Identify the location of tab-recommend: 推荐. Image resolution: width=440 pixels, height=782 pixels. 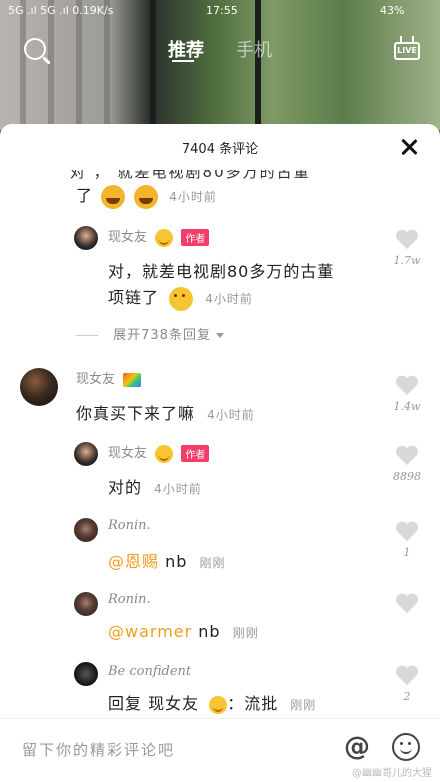
(186, 49).